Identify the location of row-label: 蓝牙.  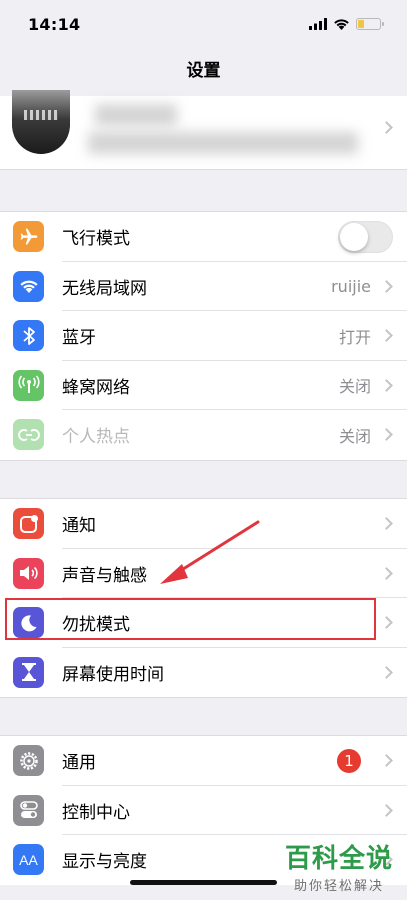
(79, 338).